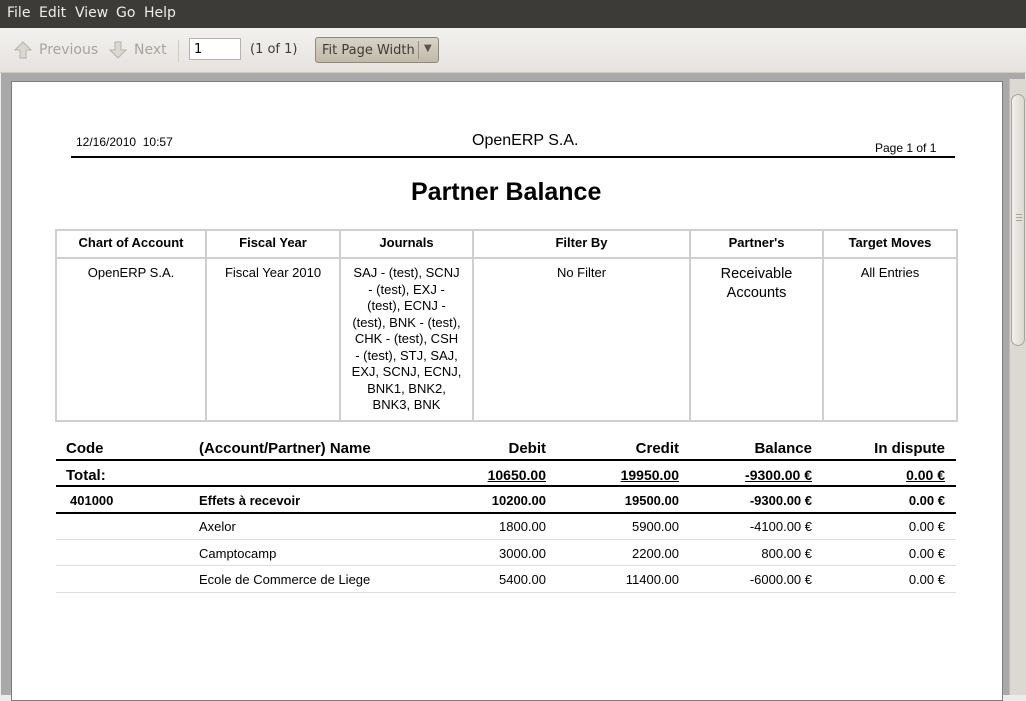 The image size is (1026, 701). I want to click on total-label: Total:, so click(86, 475).